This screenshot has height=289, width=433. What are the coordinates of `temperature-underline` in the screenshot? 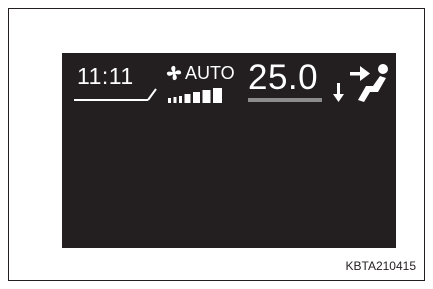 It's located at (285, 100).